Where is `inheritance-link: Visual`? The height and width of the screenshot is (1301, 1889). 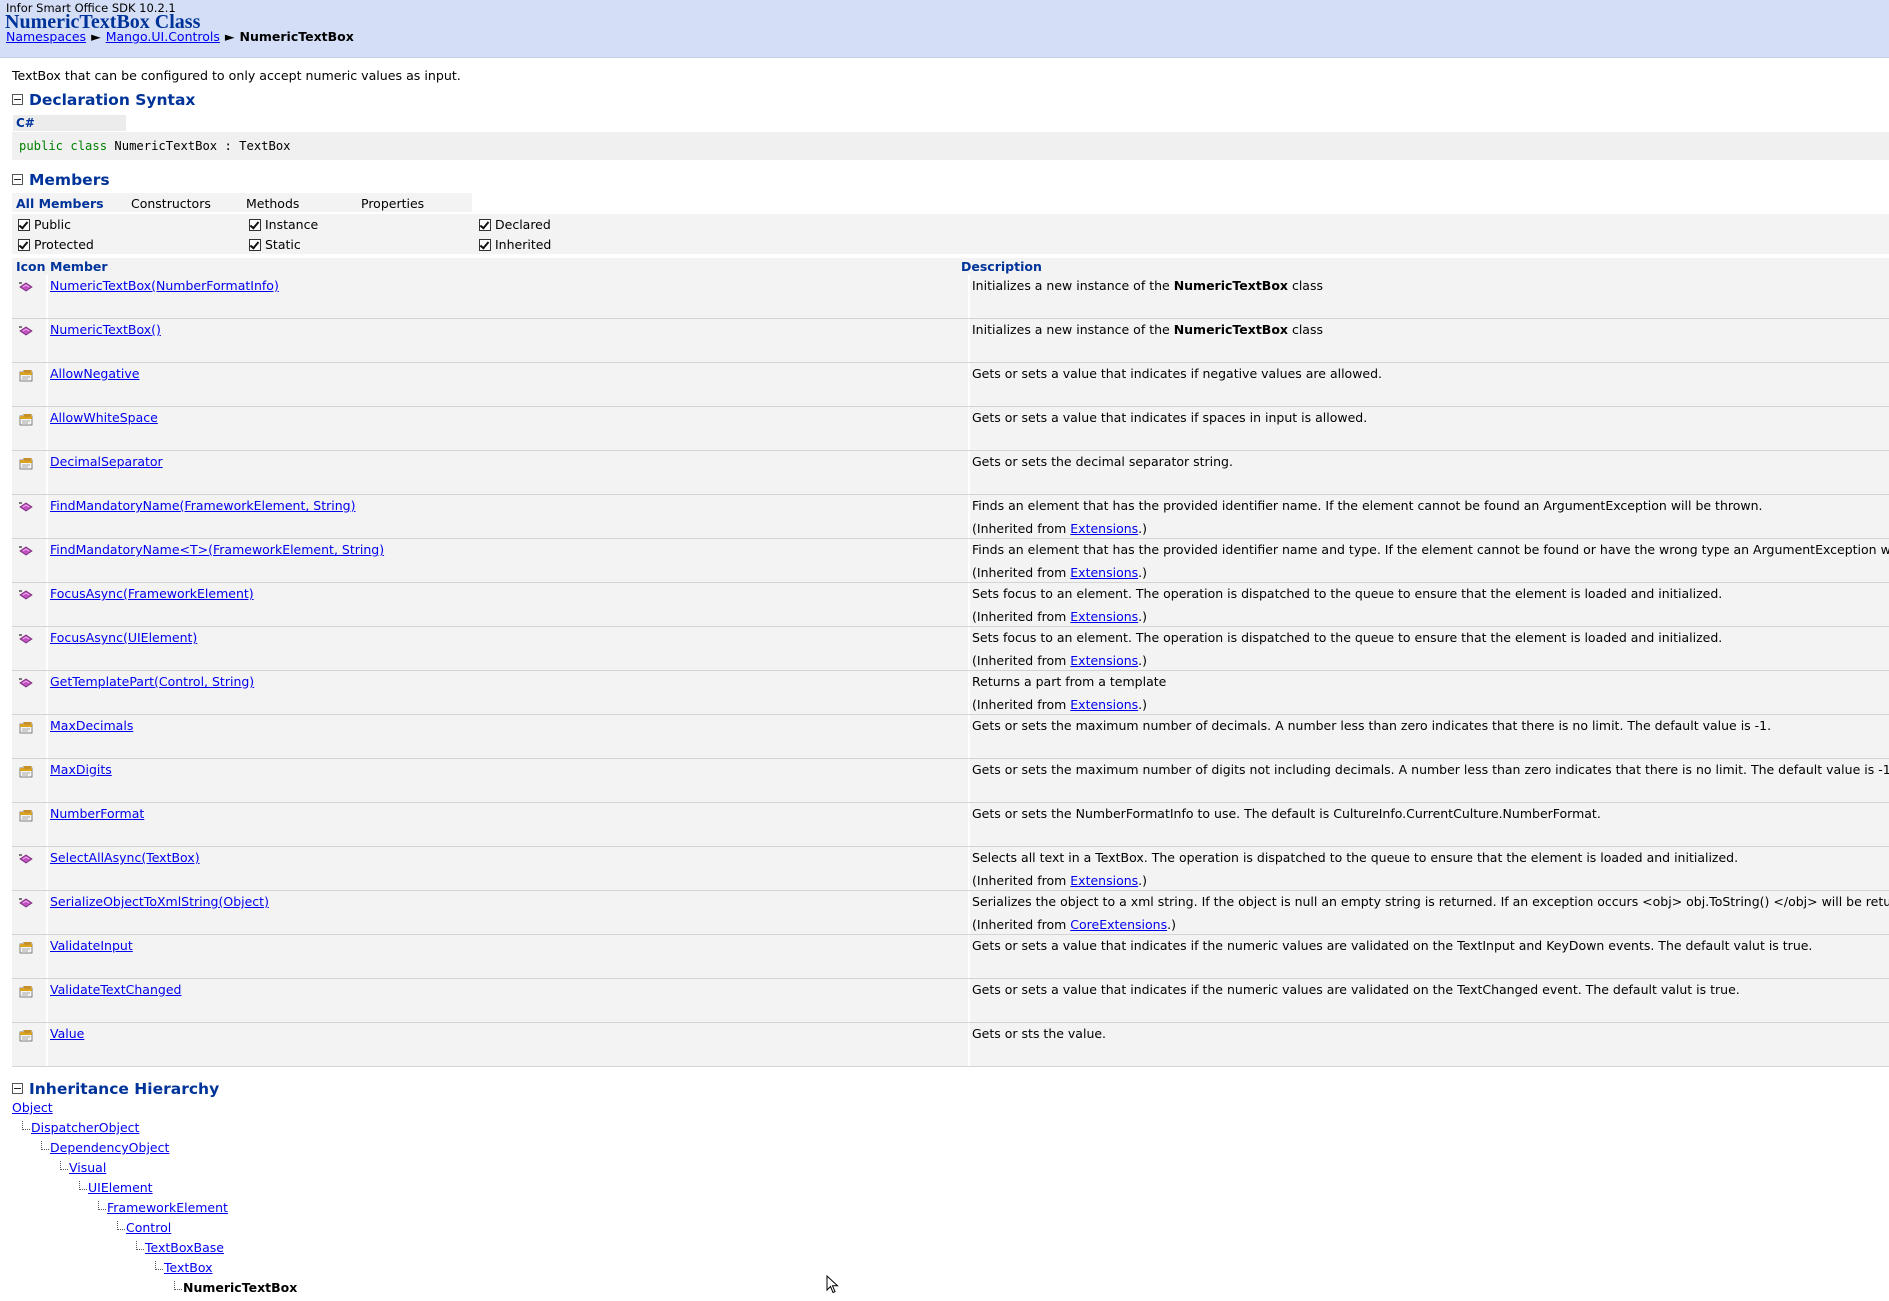
inheritance-link: Visual is located at coordinates (87, 1167).